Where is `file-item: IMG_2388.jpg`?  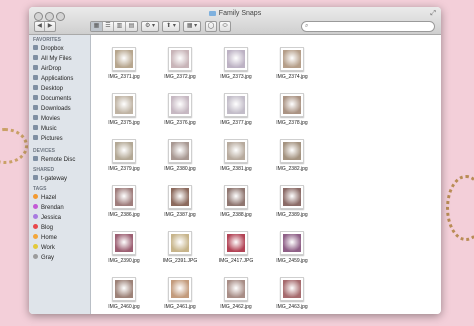 file-item: IMG_2388.jpg is located at coordinates (236, 207).